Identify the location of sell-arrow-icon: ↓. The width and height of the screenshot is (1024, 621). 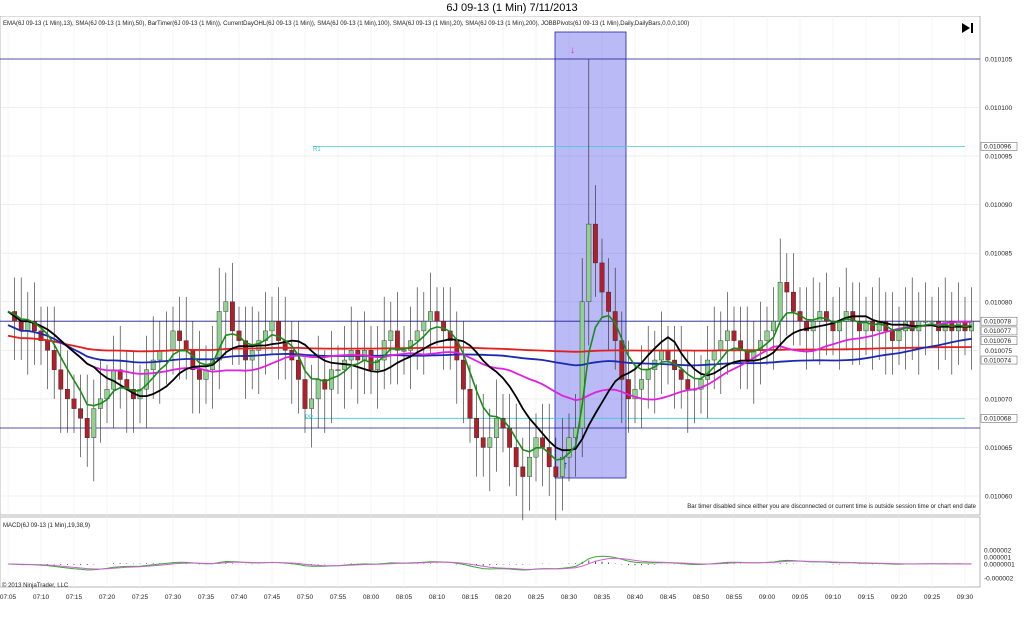
(572, 50).